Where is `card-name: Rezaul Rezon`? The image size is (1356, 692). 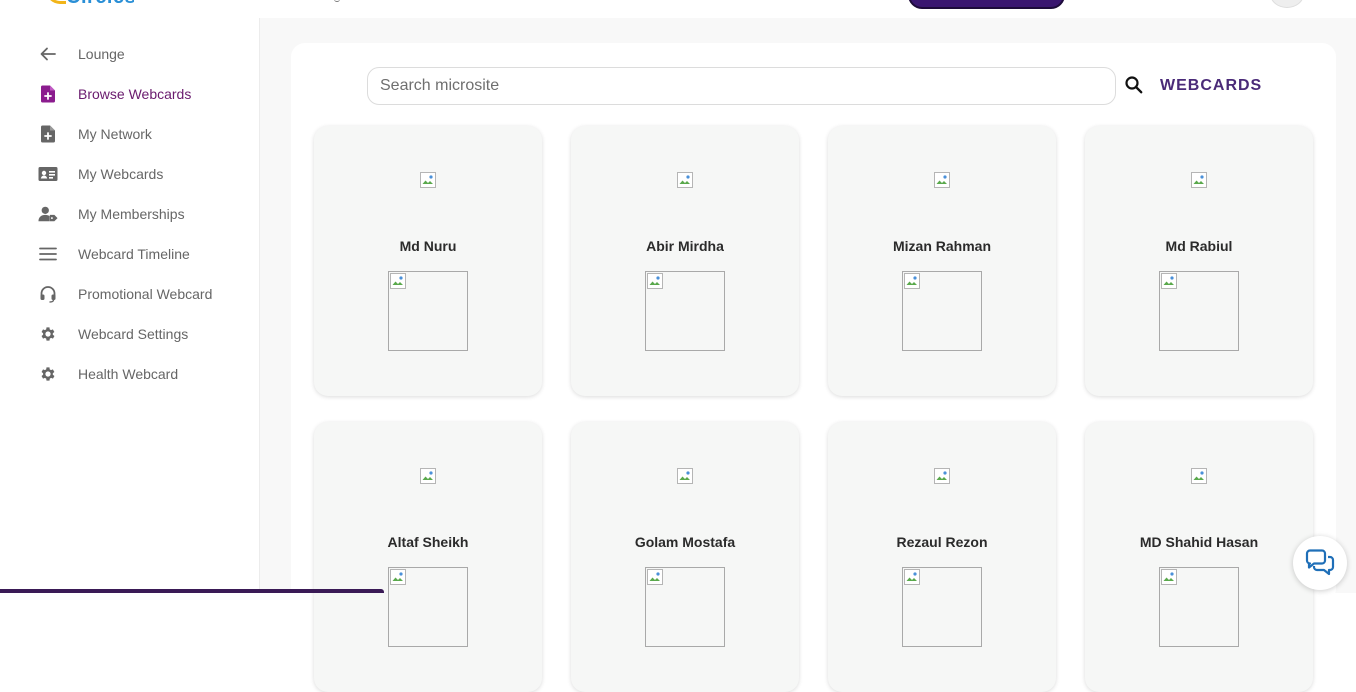 card-name: Rezaul Rezon is located at coordinates (942, 542).